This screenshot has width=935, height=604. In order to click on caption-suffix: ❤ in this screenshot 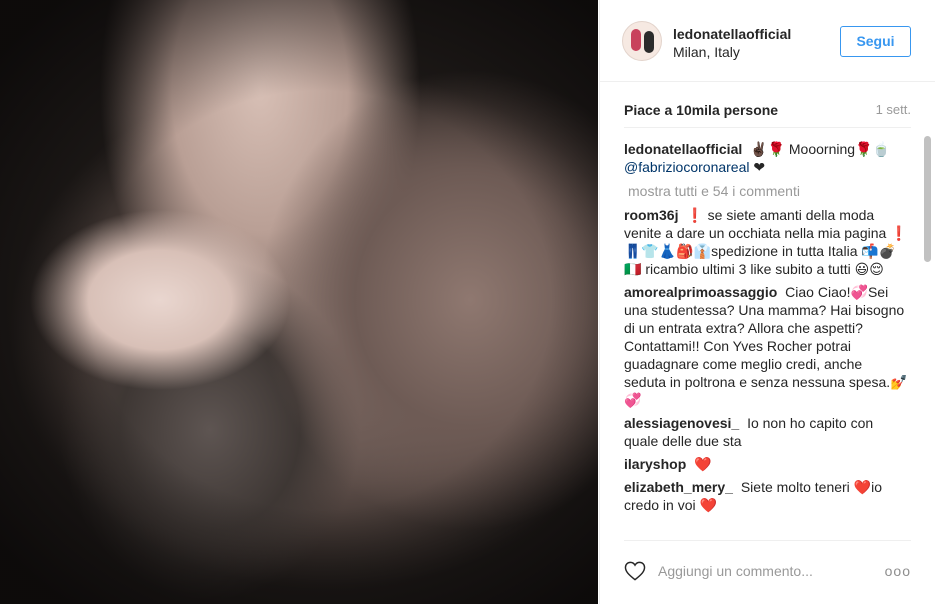, I will do `click(759, 167)`.